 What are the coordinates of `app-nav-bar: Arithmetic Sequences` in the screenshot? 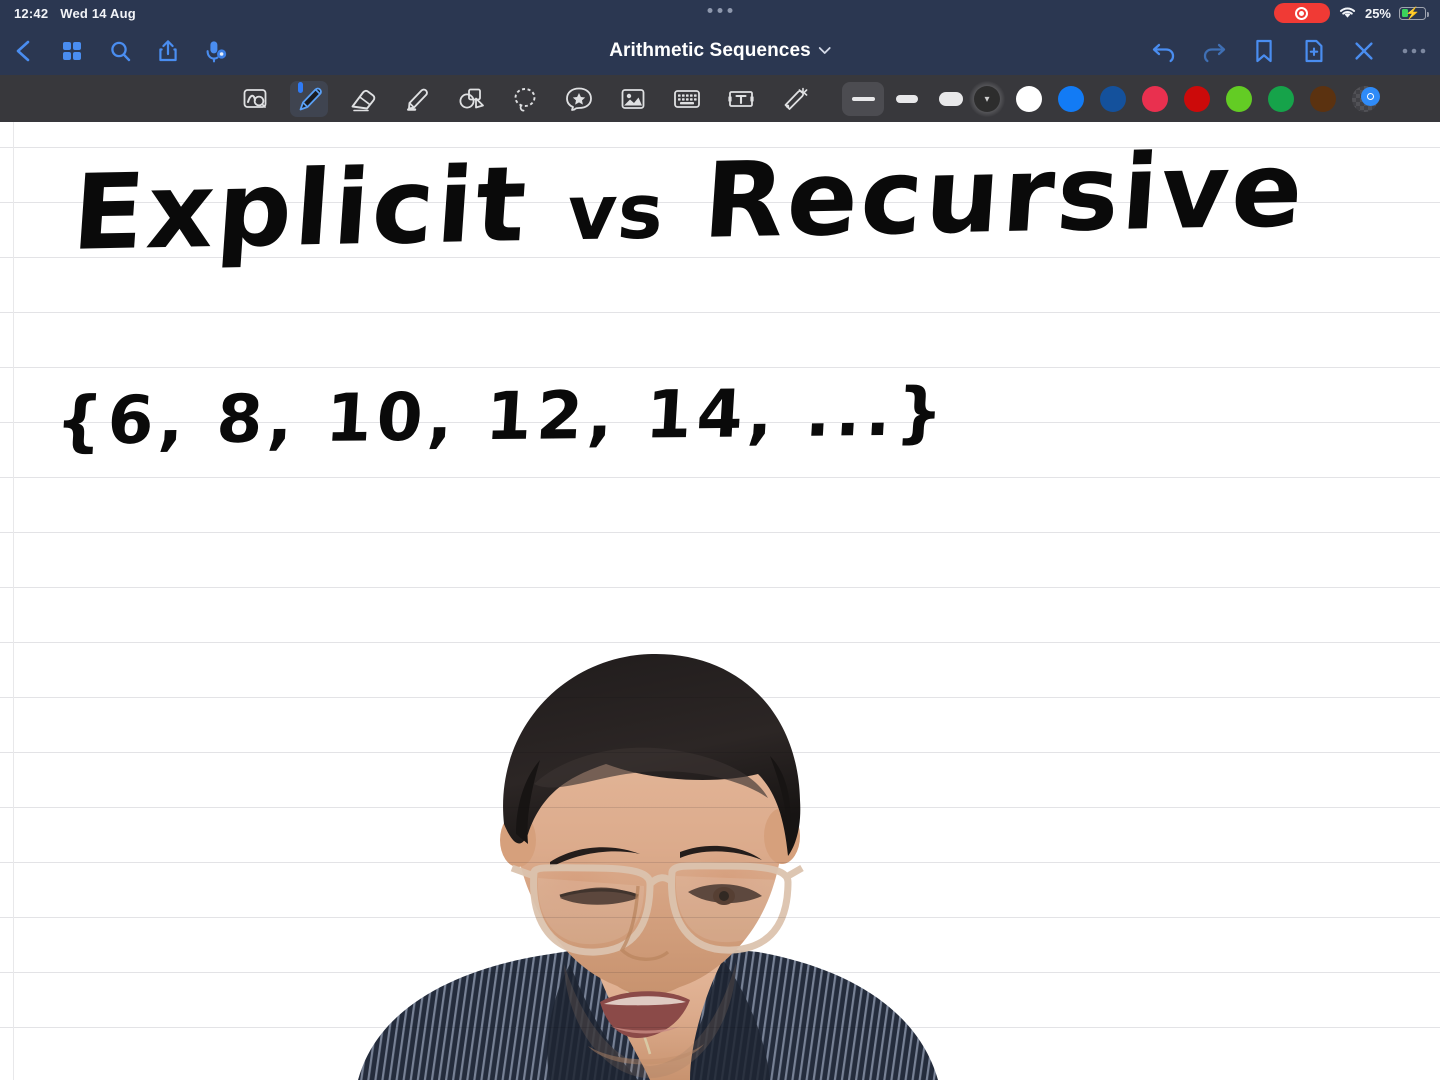 It's located at (720, 50).